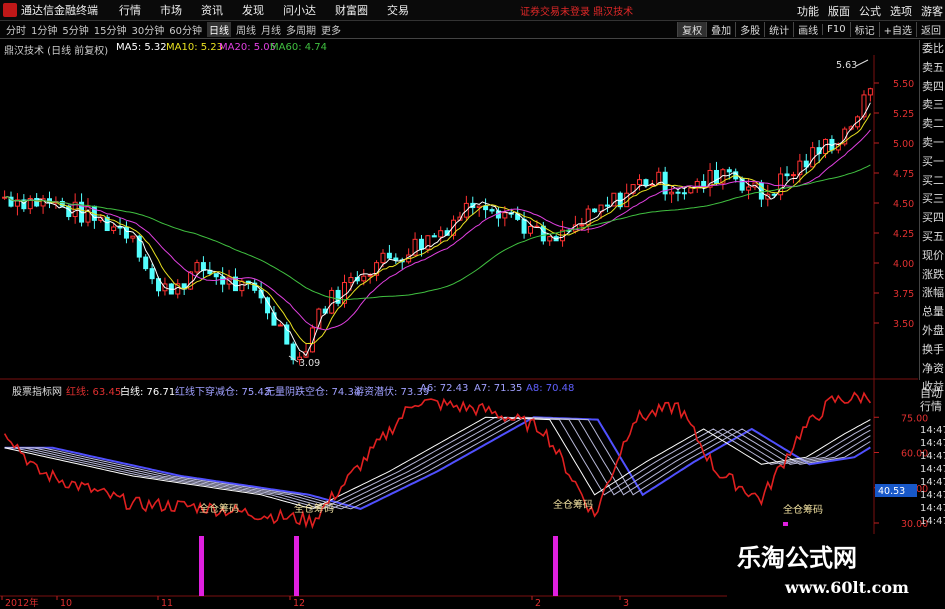 The width and height of the screenshot is (945, 609). Describe the element at coordinates (932, 456) in the screenshot. I see `indicator-side-label-4: 14:47` at that location.